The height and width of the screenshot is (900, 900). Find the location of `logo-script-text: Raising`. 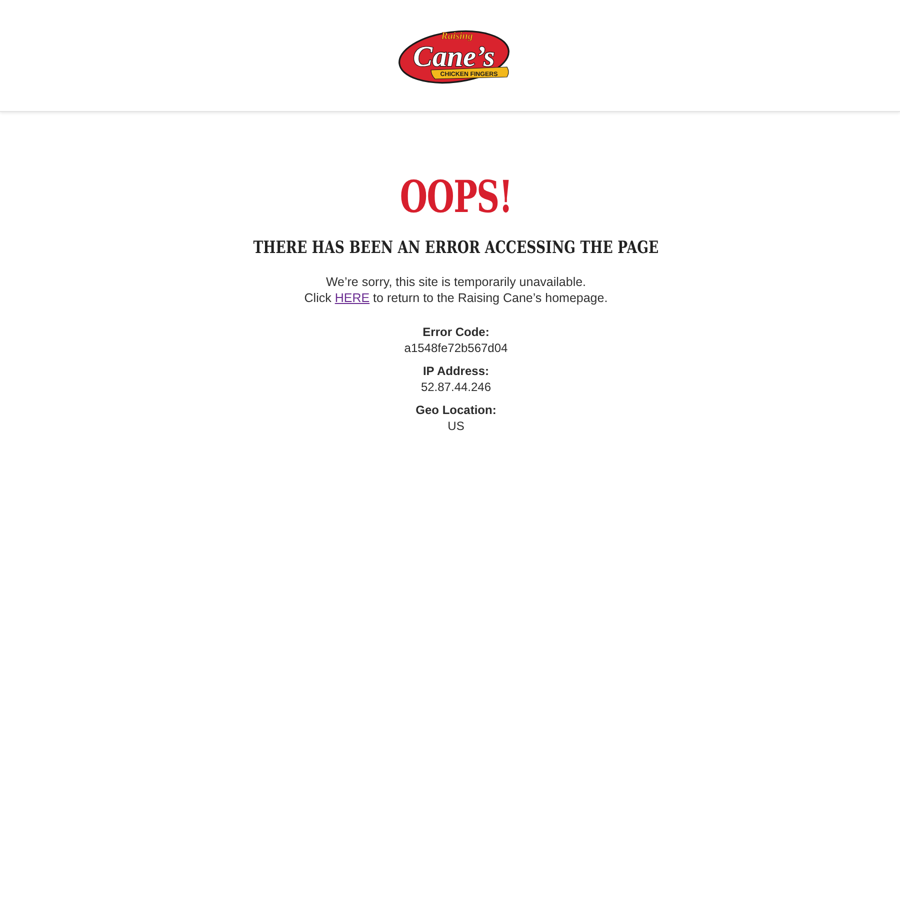

logo-script-text: Raising is located at coordinates (457, 36).